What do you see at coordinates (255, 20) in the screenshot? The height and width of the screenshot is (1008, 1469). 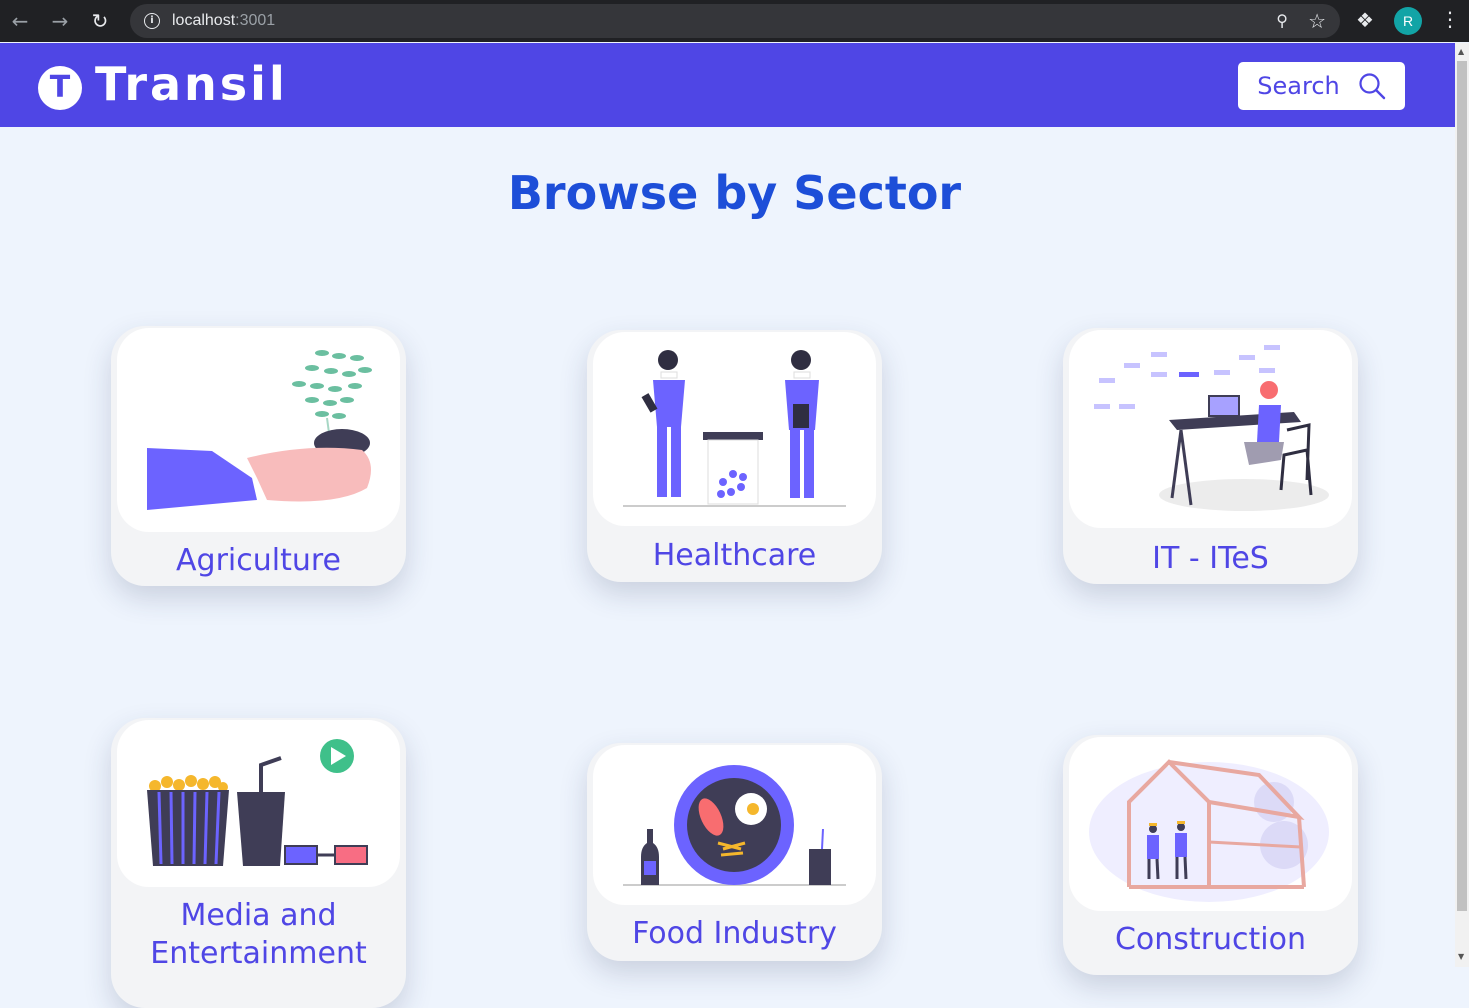 I see `url-port: :3001` at bounding box center [255, 20].